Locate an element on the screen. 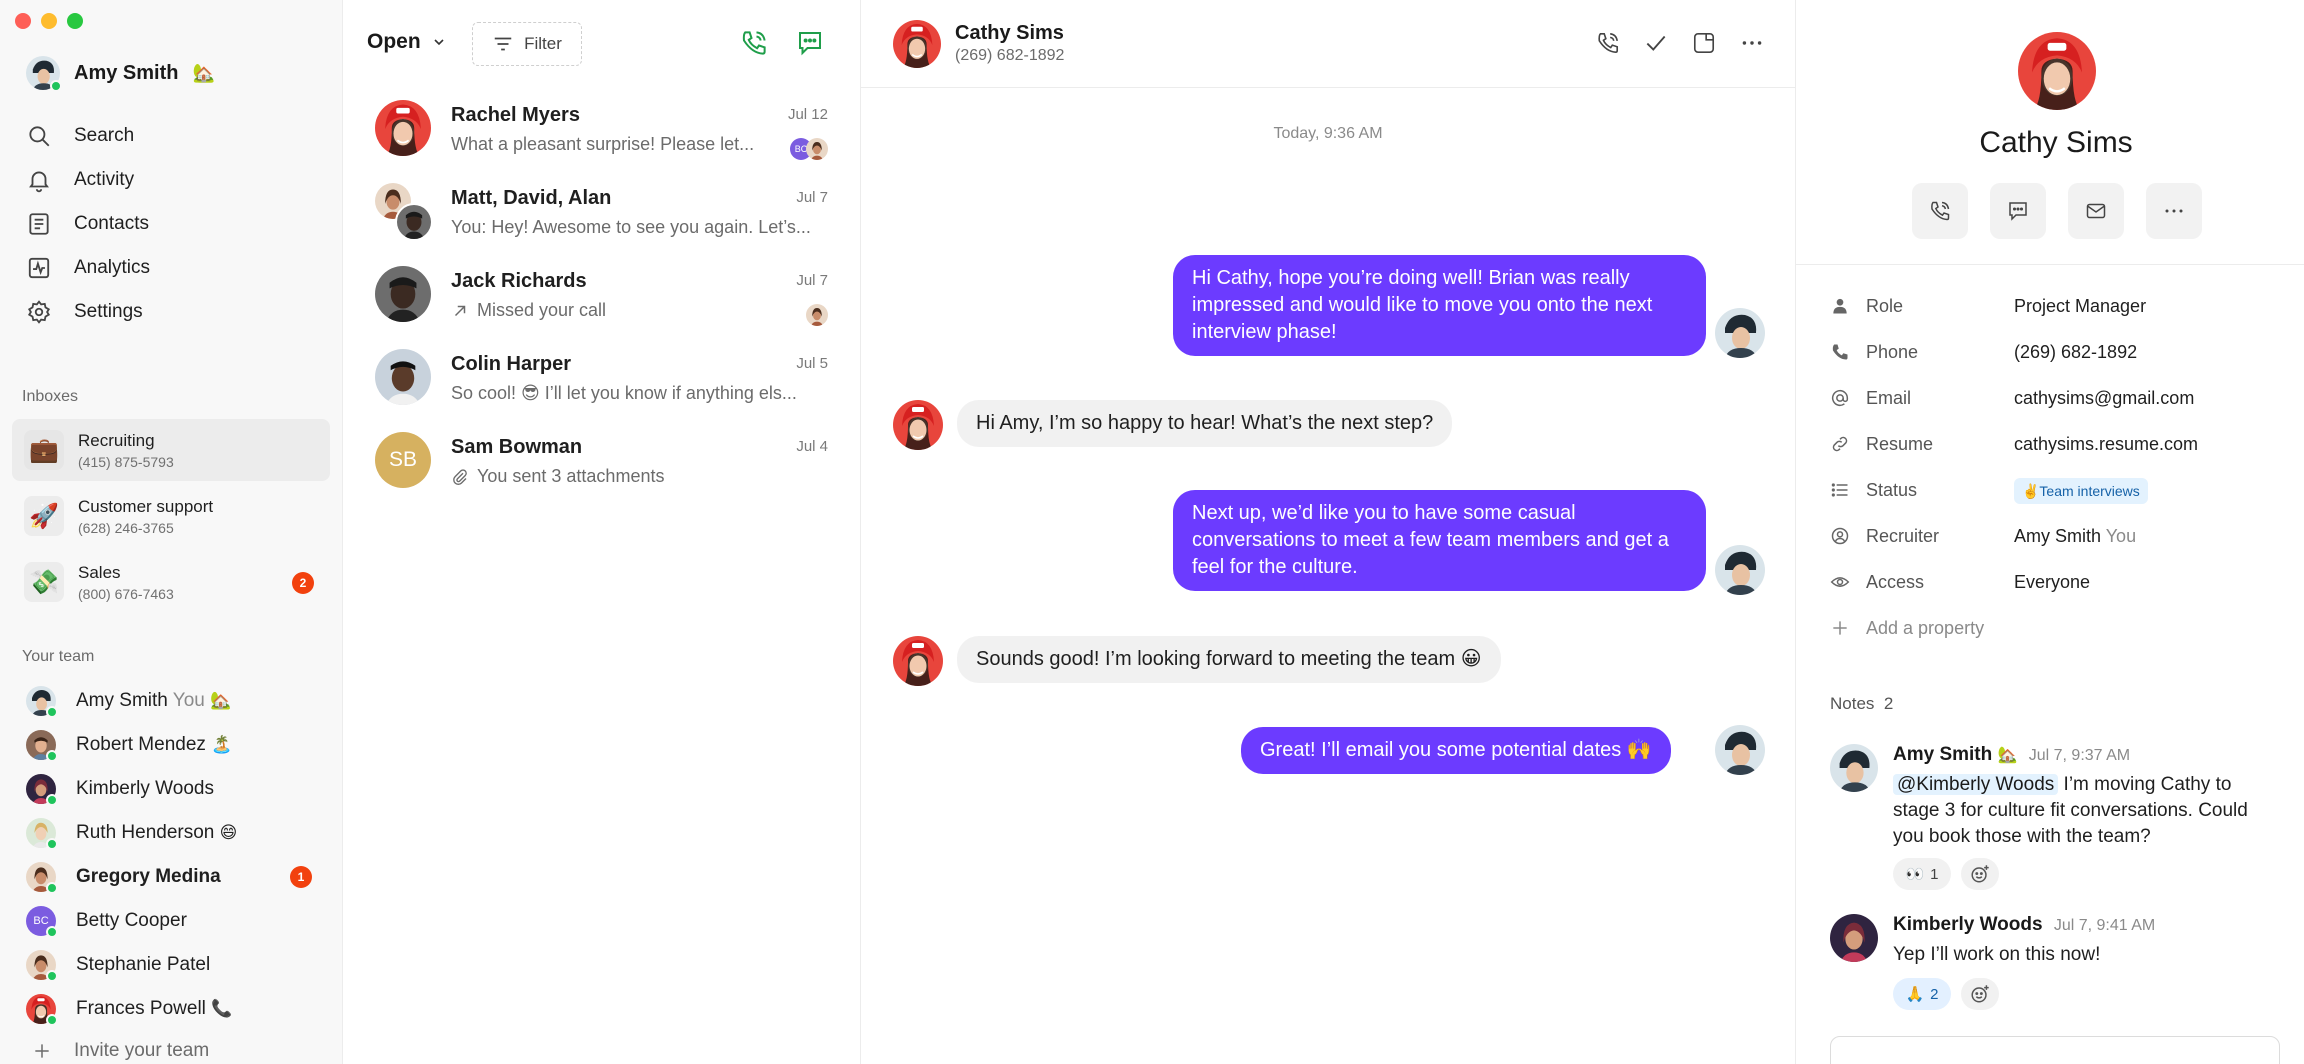  more-button is located at coordinates (2174, 211).